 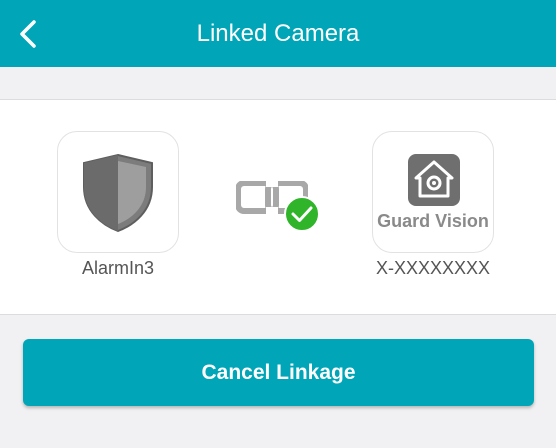 I want to click on alarm-input-tile, so click(x=118, y=192).